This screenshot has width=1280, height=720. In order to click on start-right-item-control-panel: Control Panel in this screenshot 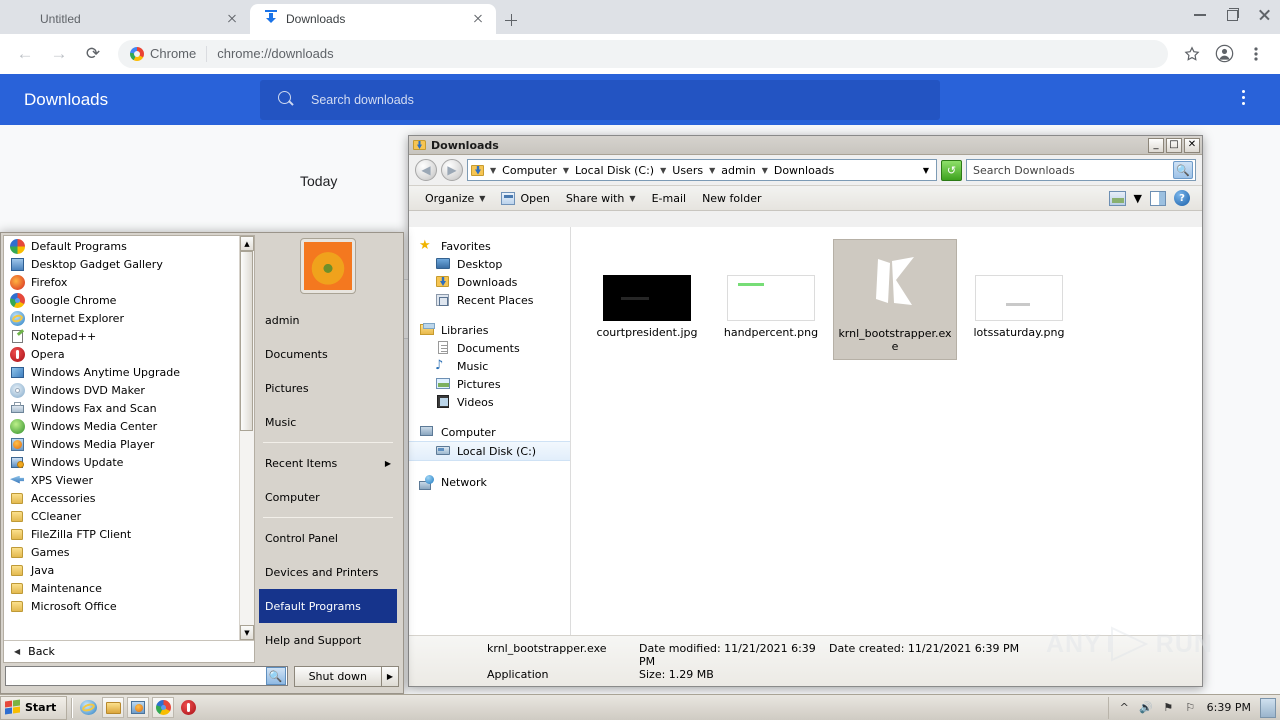, I will do `click(328, 538)`.